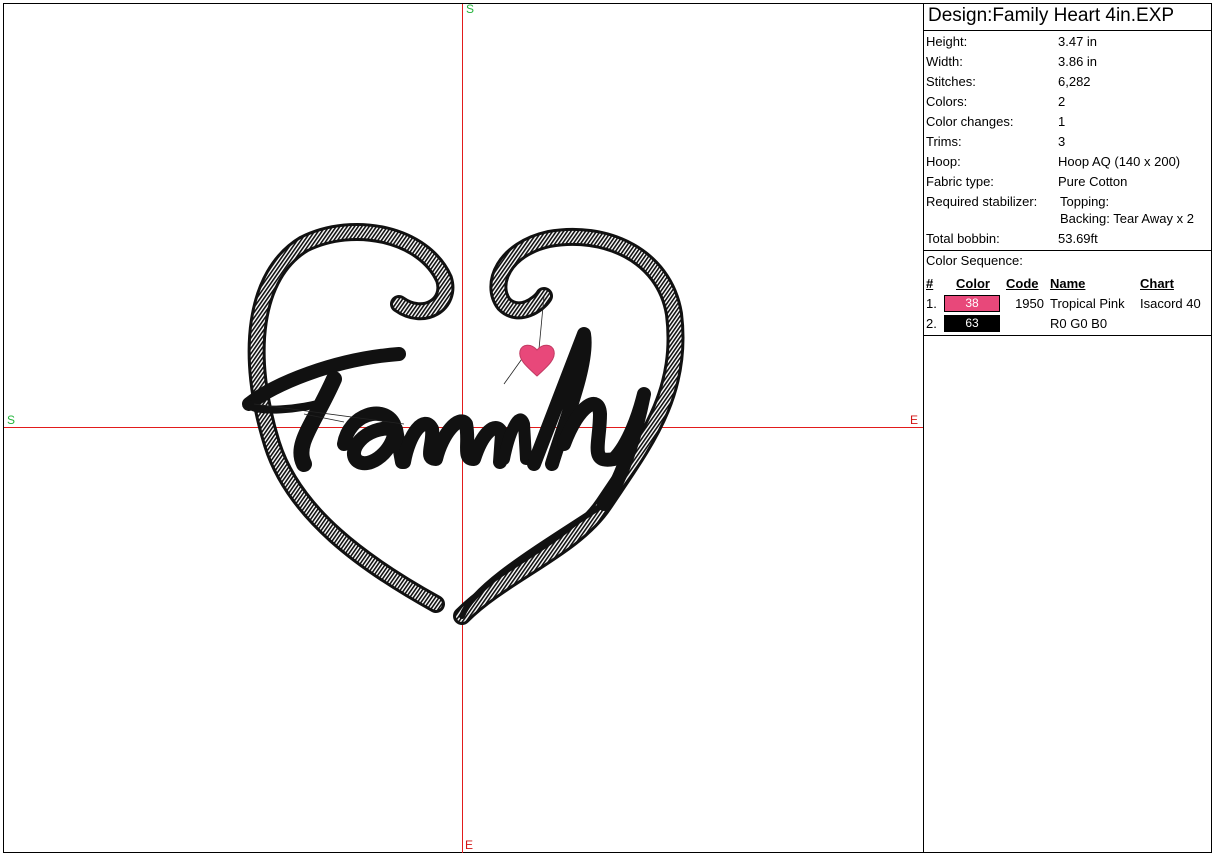 Image resolution: width=1216 pixels, height=859 pixels. I want to click on column-number: #, so click(930, 283).